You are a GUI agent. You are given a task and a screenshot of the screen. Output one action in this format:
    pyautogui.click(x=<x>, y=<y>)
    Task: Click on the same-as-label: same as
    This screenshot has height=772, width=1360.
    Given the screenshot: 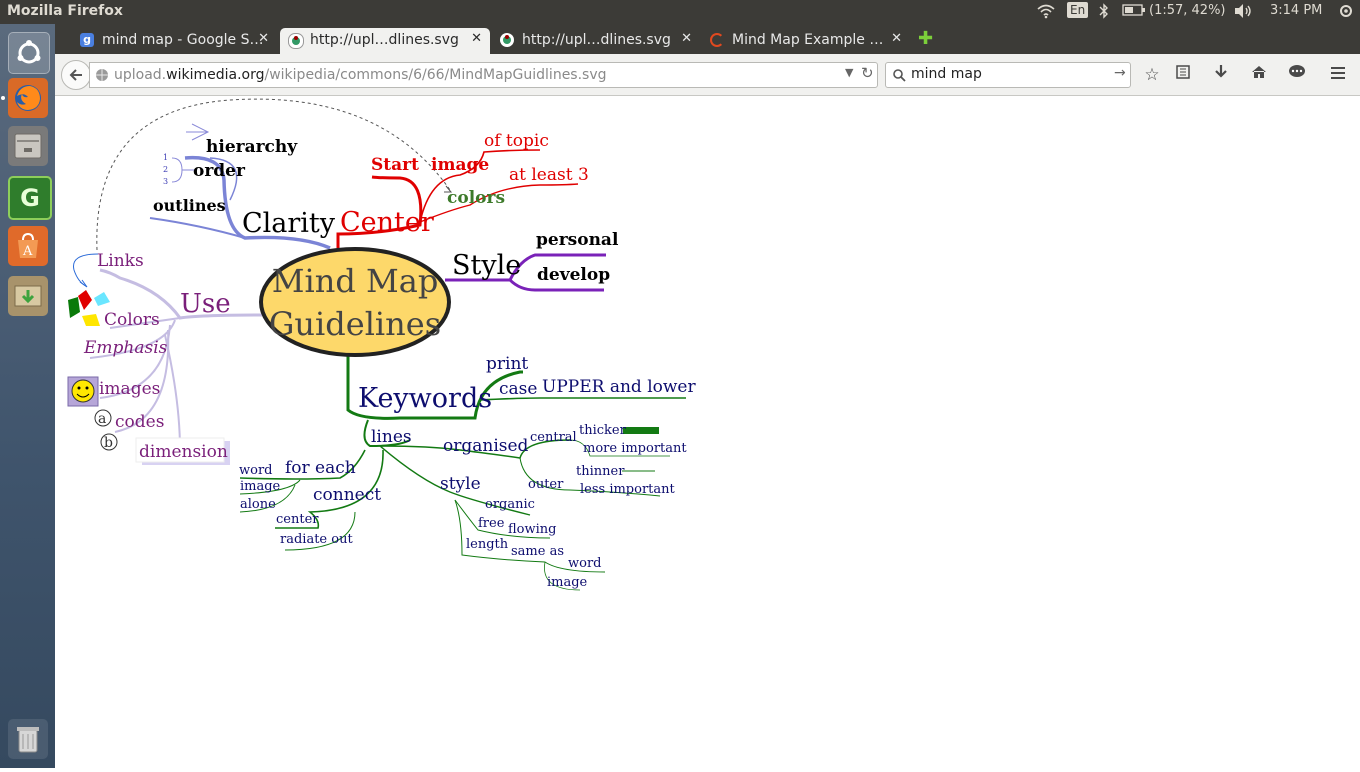 What is the action you would take?
    pyautogui.click(x=537, y=551)
    